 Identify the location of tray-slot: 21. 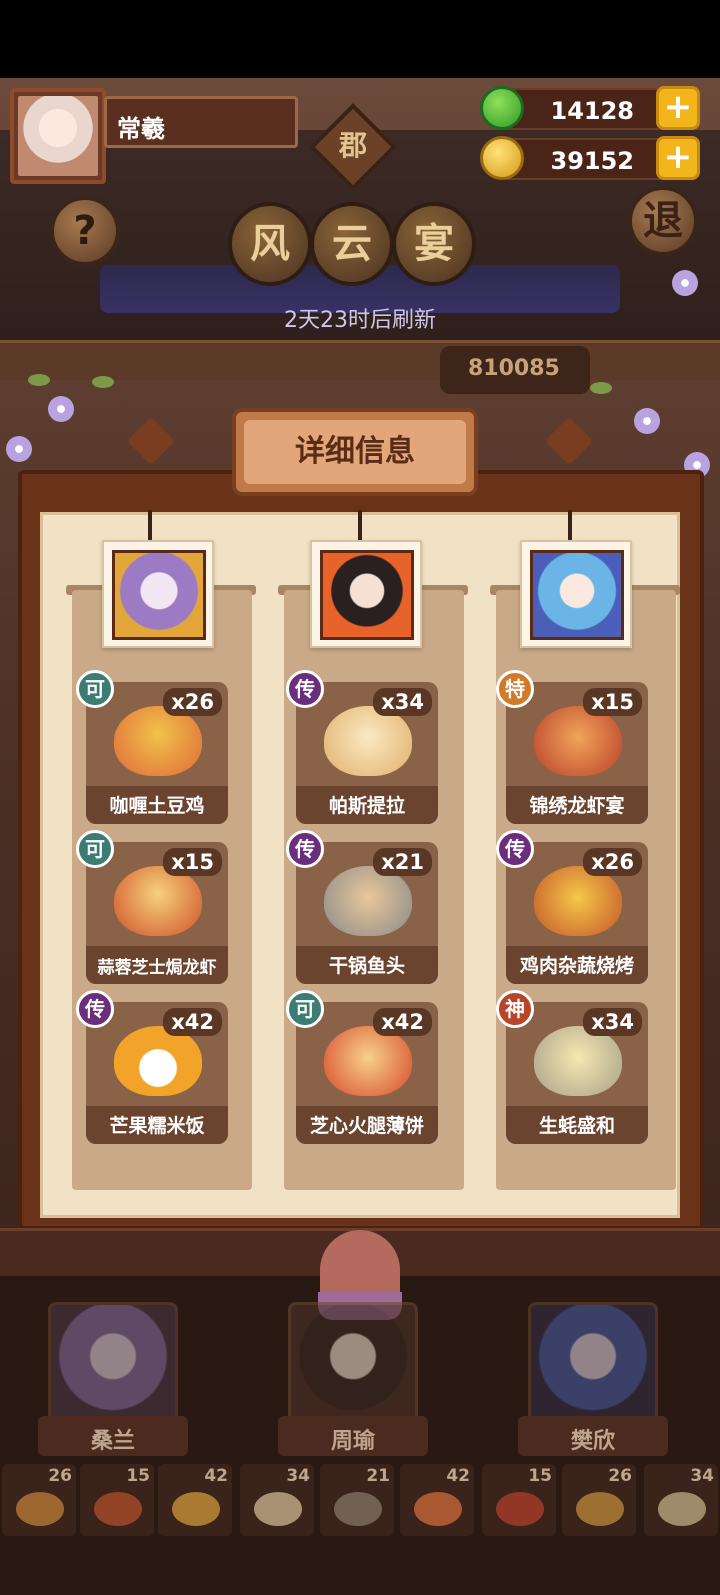
(357, 1500).